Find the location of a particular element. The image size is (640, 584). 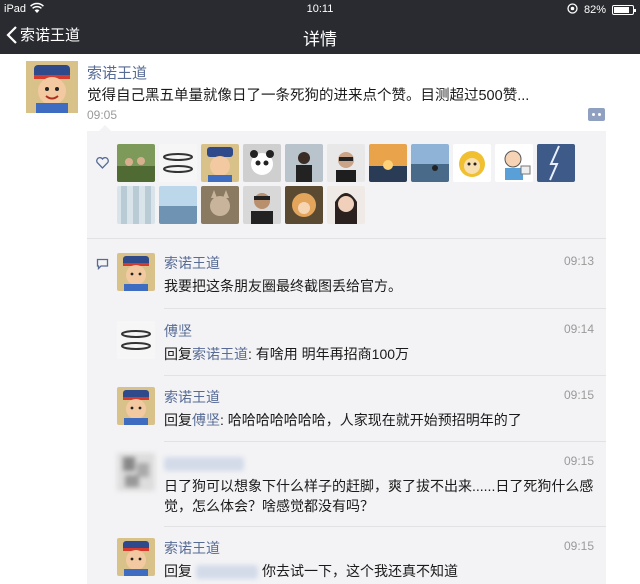

comment-item: 索诺王道 09:15 回复傅坚: 哈哈哈哈哈哈哈，人家现在就开始预招明年的了 is located at coordinates (361, 415).